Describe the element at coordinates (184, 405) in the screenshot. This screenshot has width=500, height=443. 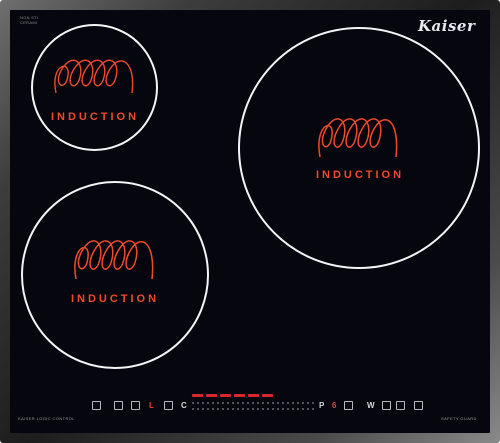
I see `timer-button: C` at that location.